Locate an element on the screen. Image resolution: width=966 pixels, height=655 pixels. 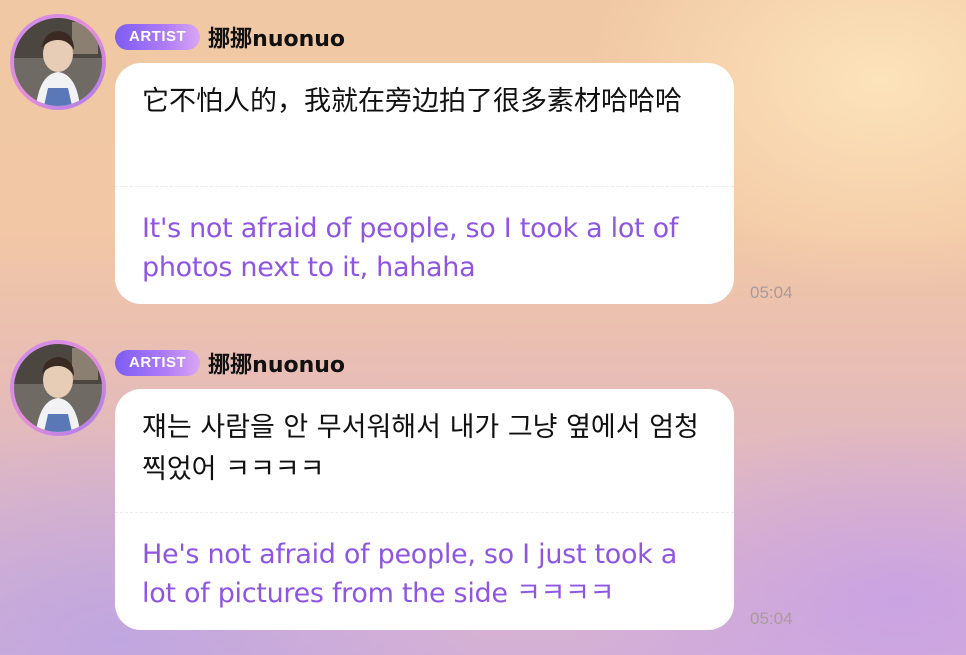
original-text: 它不怕人的，我就在旁边拍了很多素材哈哈哈 is located at coordinates (412, 101).